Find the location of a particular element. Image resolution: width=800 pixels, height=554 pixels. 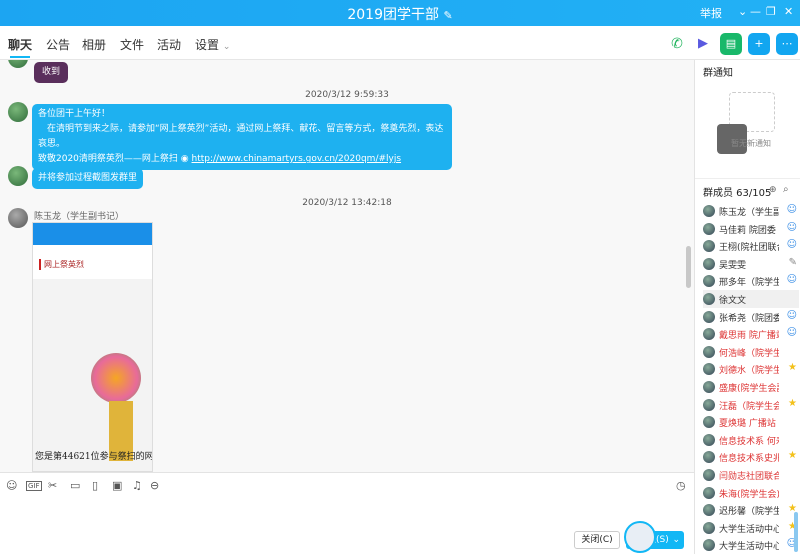

tab-album: 相册 is located at coordinates (94, 44).